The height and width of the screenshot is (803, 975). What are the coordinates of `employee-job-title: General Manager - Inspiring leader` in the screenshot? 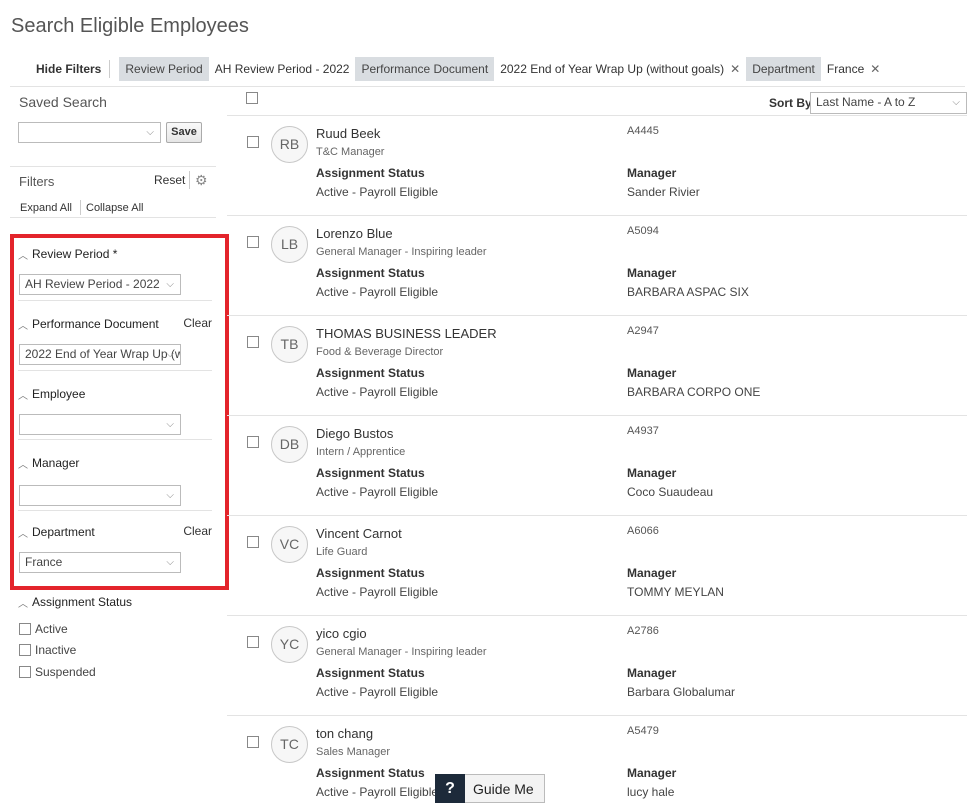 It's located at (401, 252).